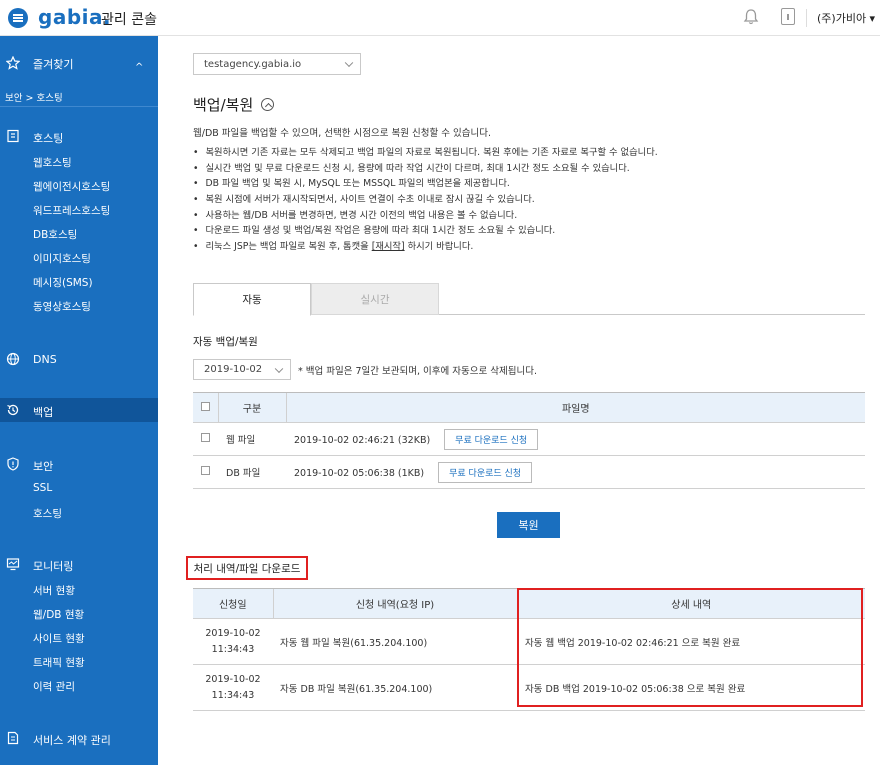  Describe the element at coordinates (529, 299) in the screenshot. I see `backup-mode-tabs: 자동 실시간` at that location.